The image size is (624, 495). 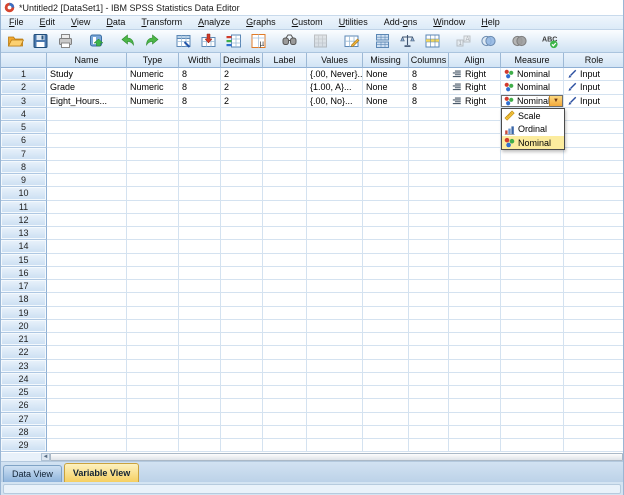 I want to click on cell-columns-row29, so click(x=429, y=446).